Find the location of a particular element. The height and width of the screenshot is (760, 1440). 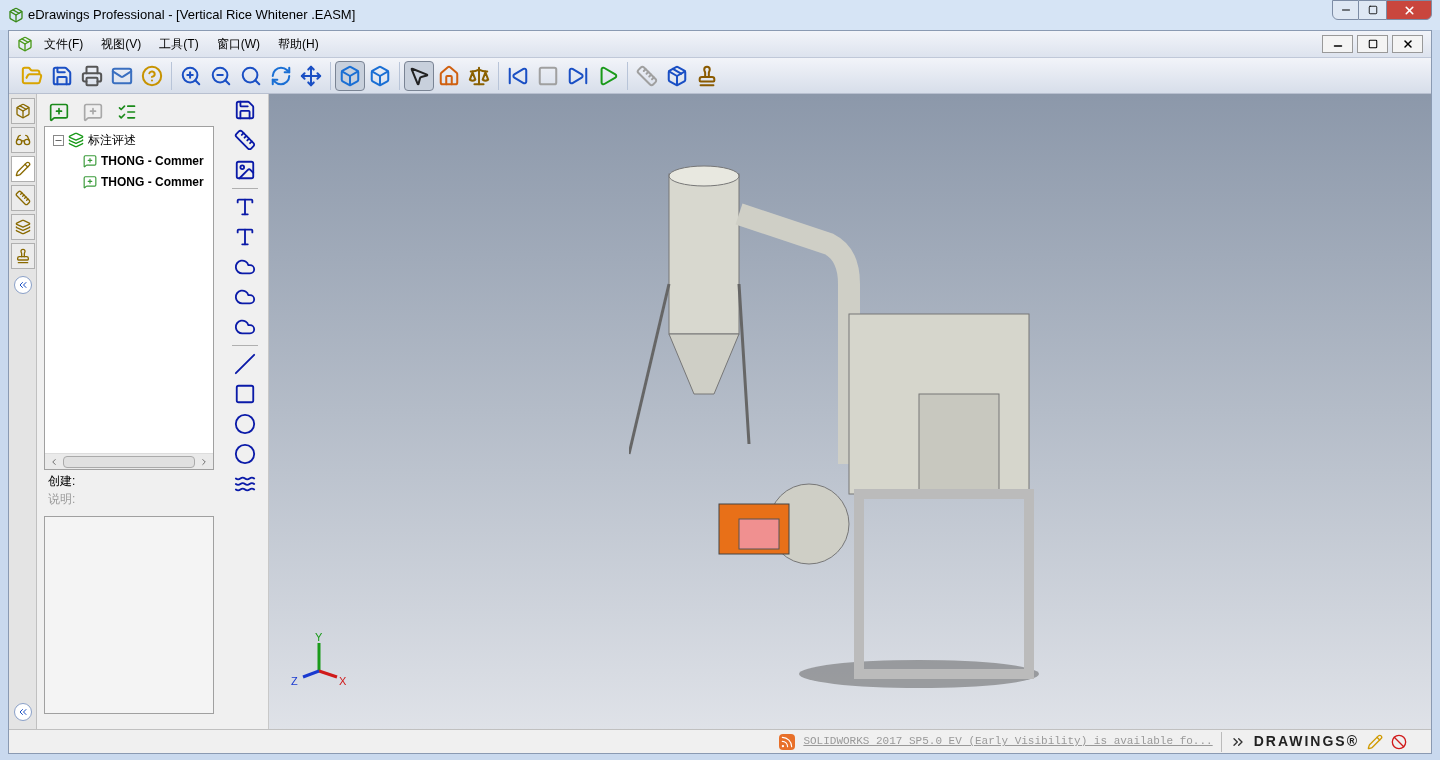

stop-icon is located at coordinates (548, 75).